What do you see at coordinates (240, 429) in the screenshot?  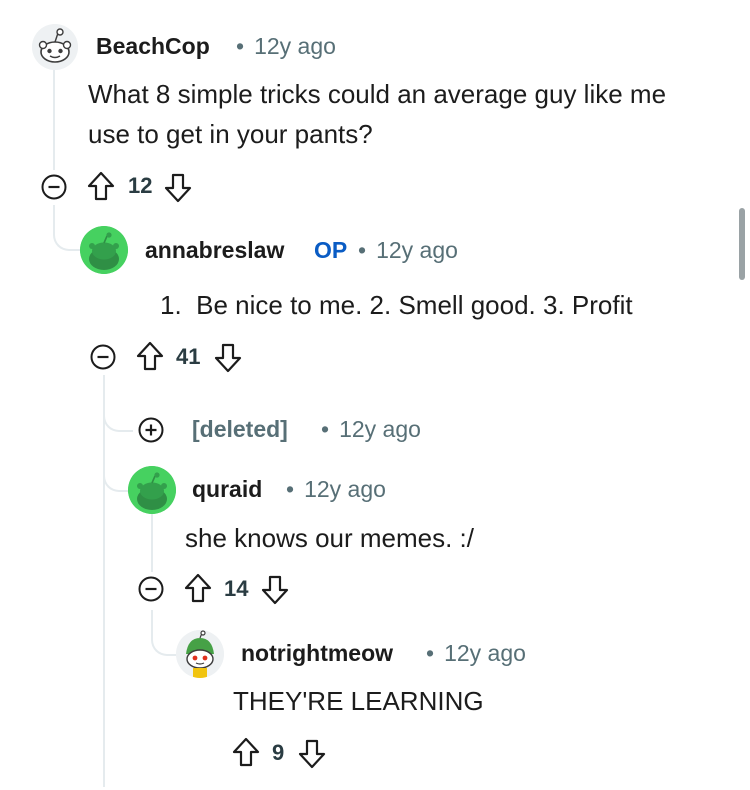 I see `comment-username: [deleted]` at bounding box center [240, 429].